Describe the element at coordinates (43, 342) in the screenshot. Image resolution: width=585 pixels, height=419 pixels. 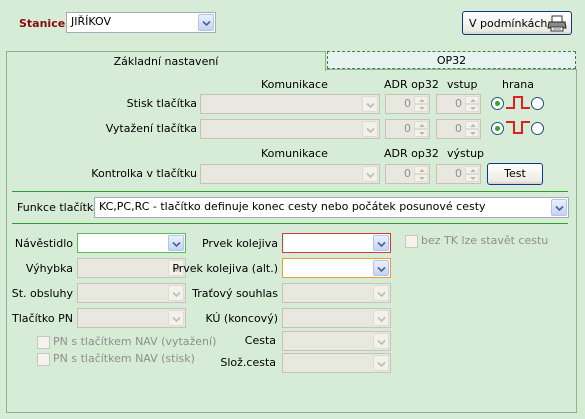
I see `pn-nav-release-checkbox` at that location.